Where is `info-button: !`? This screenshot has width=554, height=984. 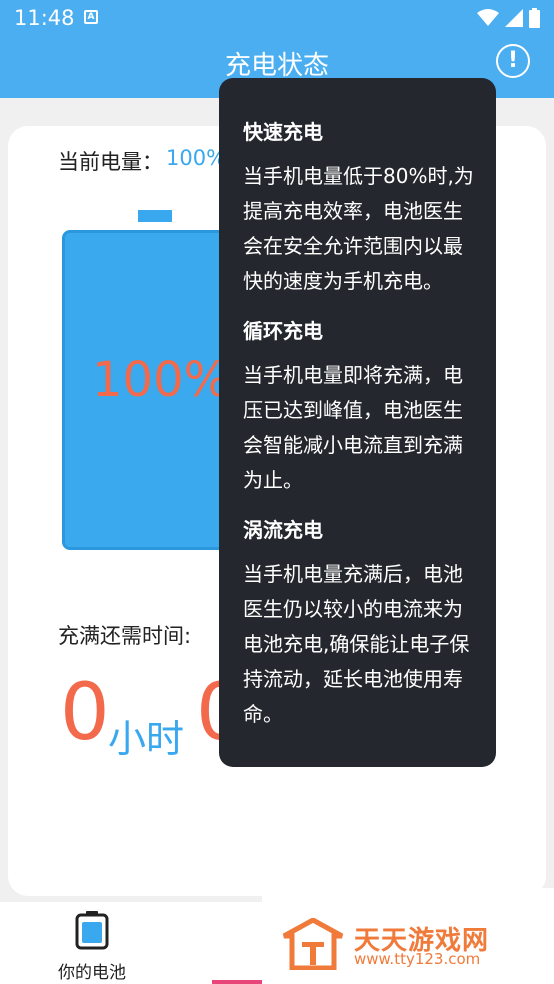
info-button: ! is located at coordinates (513, 61).